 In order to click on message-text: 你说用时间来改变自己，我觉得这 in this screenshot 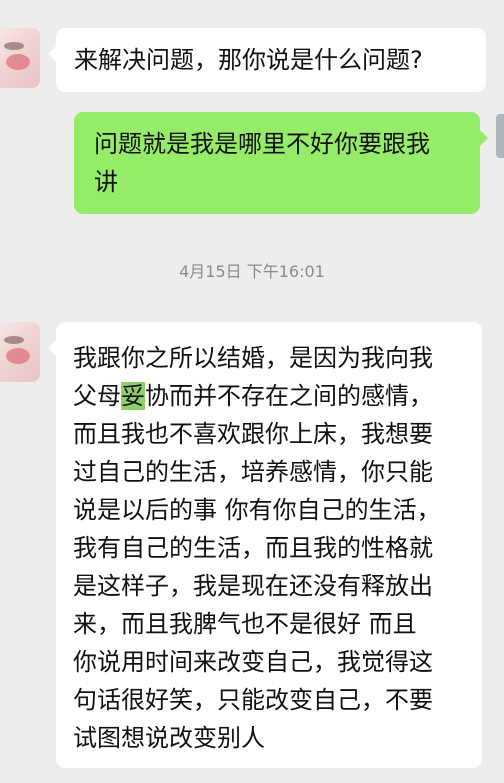, I will do `click(253, 662)`.